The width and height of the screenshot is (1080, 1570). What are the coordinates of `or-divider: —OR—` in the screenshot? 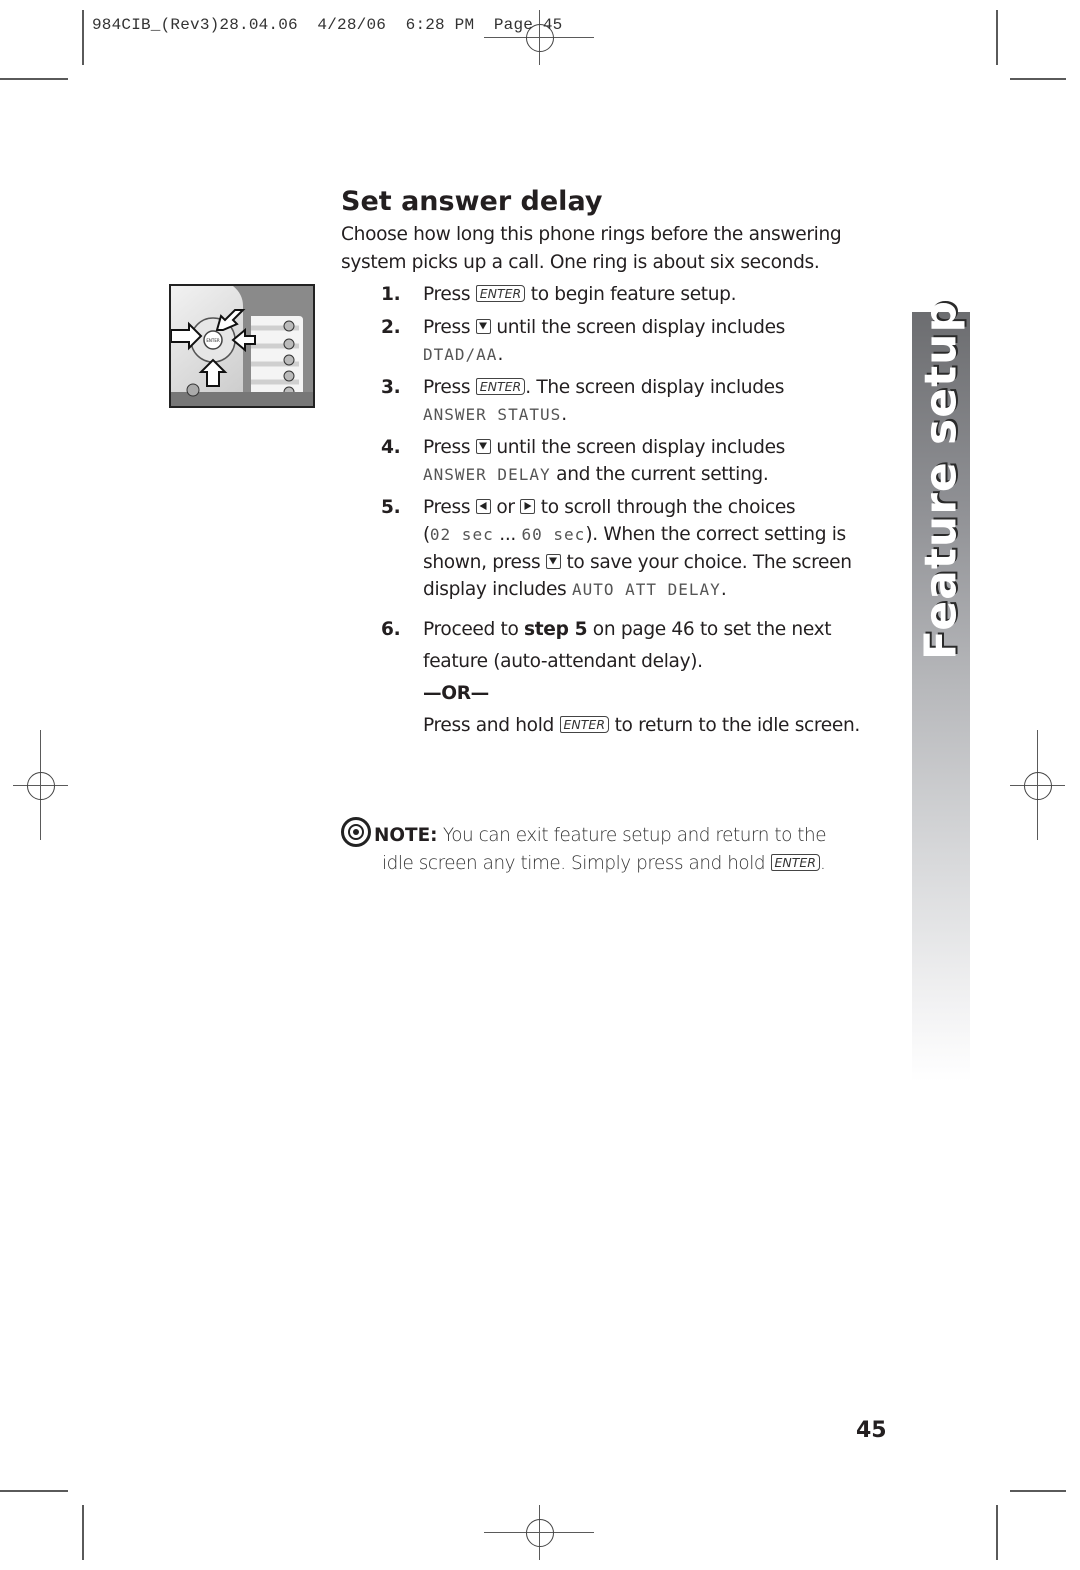 It's located at (456, 693).